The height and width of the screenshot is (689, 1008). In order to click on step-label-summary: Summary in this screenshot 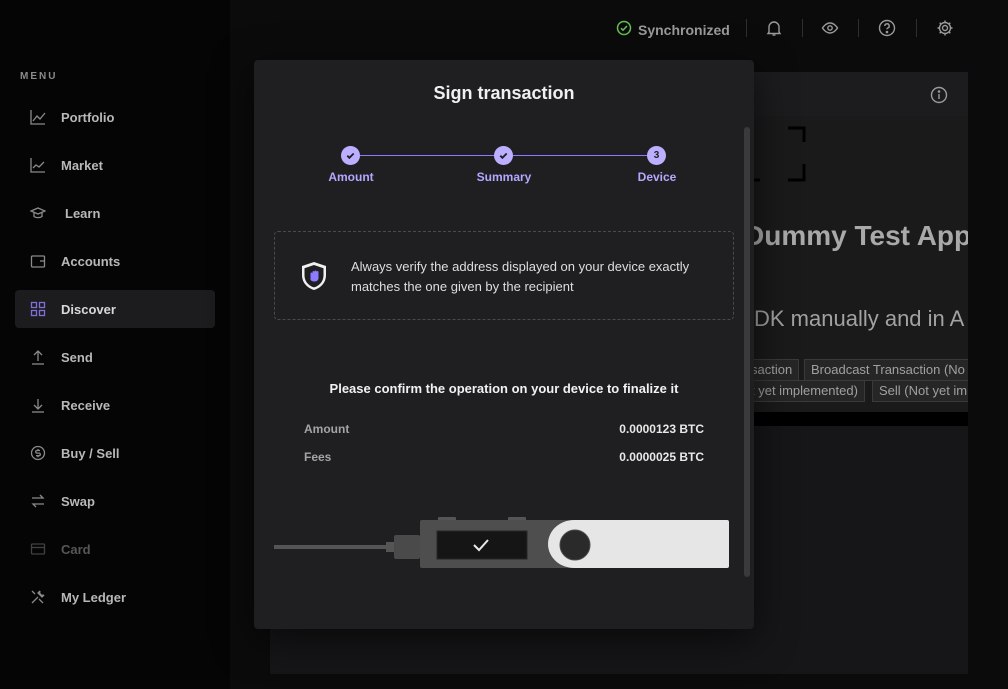, I will do `click(504, 177)`.